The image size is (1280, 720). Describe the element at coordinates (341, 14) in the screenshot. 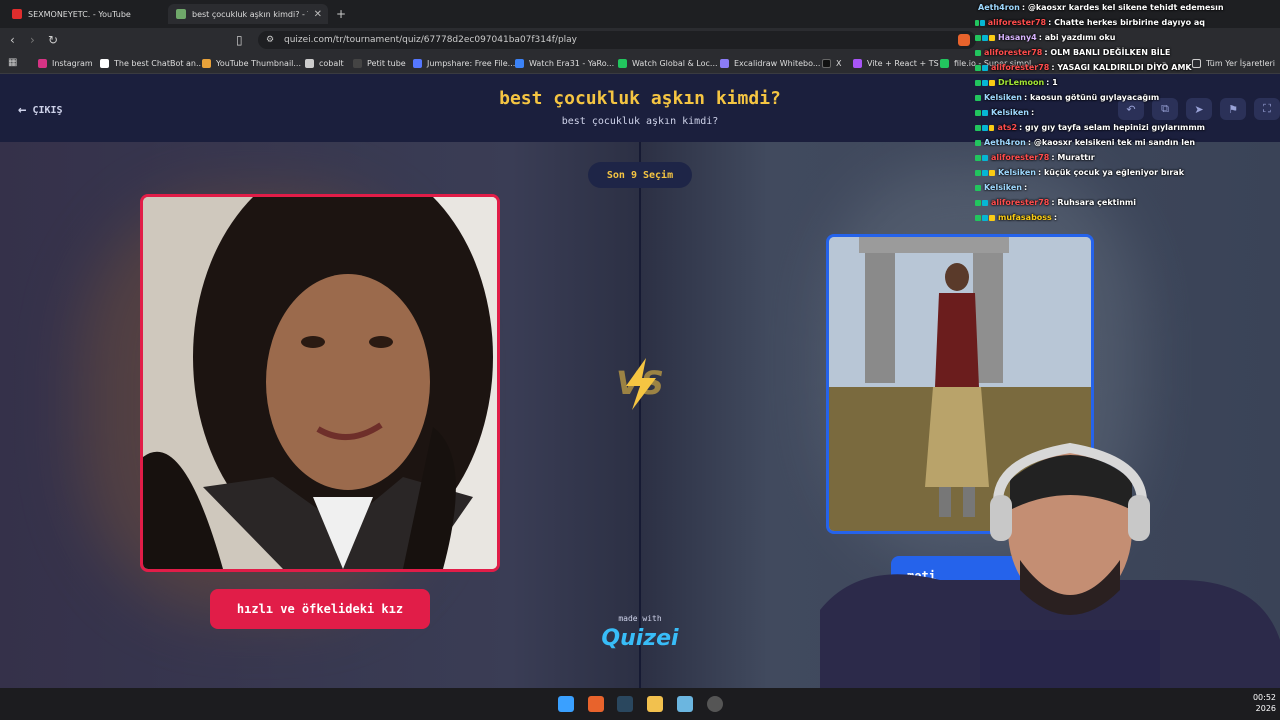

I see `new-tab-button: +` at that location.